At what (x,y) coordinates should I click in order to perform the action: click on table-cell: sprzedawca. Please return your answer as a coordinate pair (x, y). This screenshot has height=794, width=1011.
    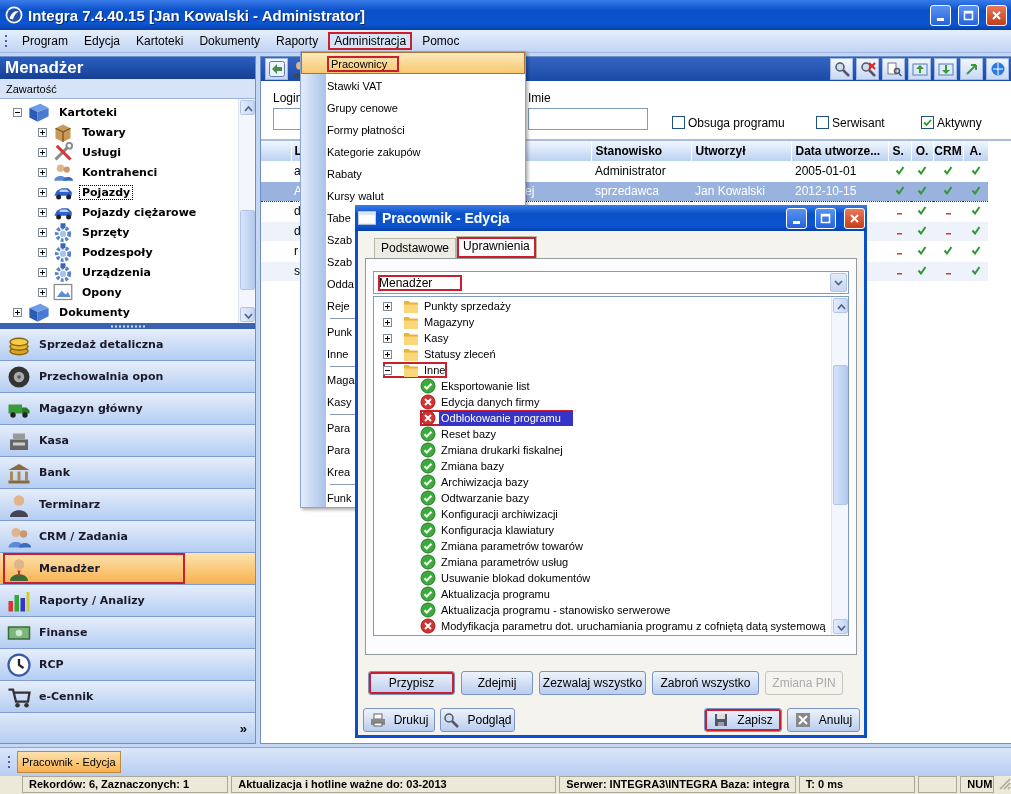
    Looking at the image, I should click on (641, 191).